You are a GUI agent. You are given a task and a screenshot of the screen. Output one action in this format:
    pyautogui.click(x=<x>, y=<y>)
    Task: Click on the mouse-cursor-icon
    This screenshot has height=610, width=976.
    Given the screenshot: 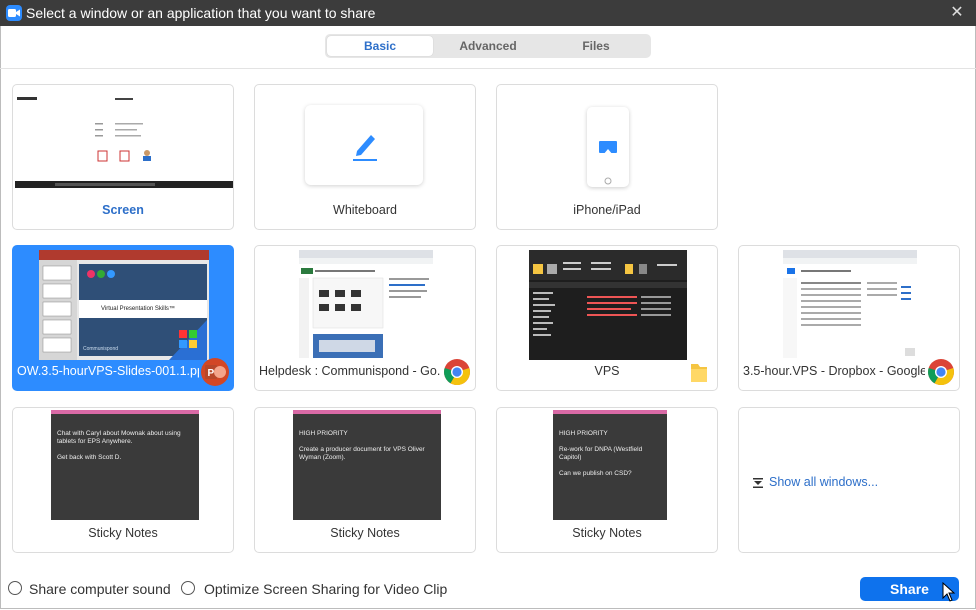 What is the action you would take?
    pyautogui.click(x=949, y=592)
    